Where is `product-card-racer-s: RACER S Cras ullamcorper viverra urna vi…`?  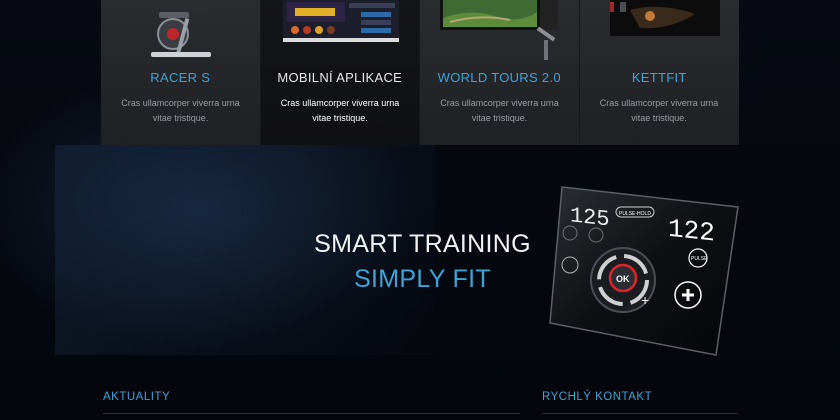
product-card-racer-s: RACER S Cras ullamcorper viverra urna vi… is located at coordinates (181, 72).